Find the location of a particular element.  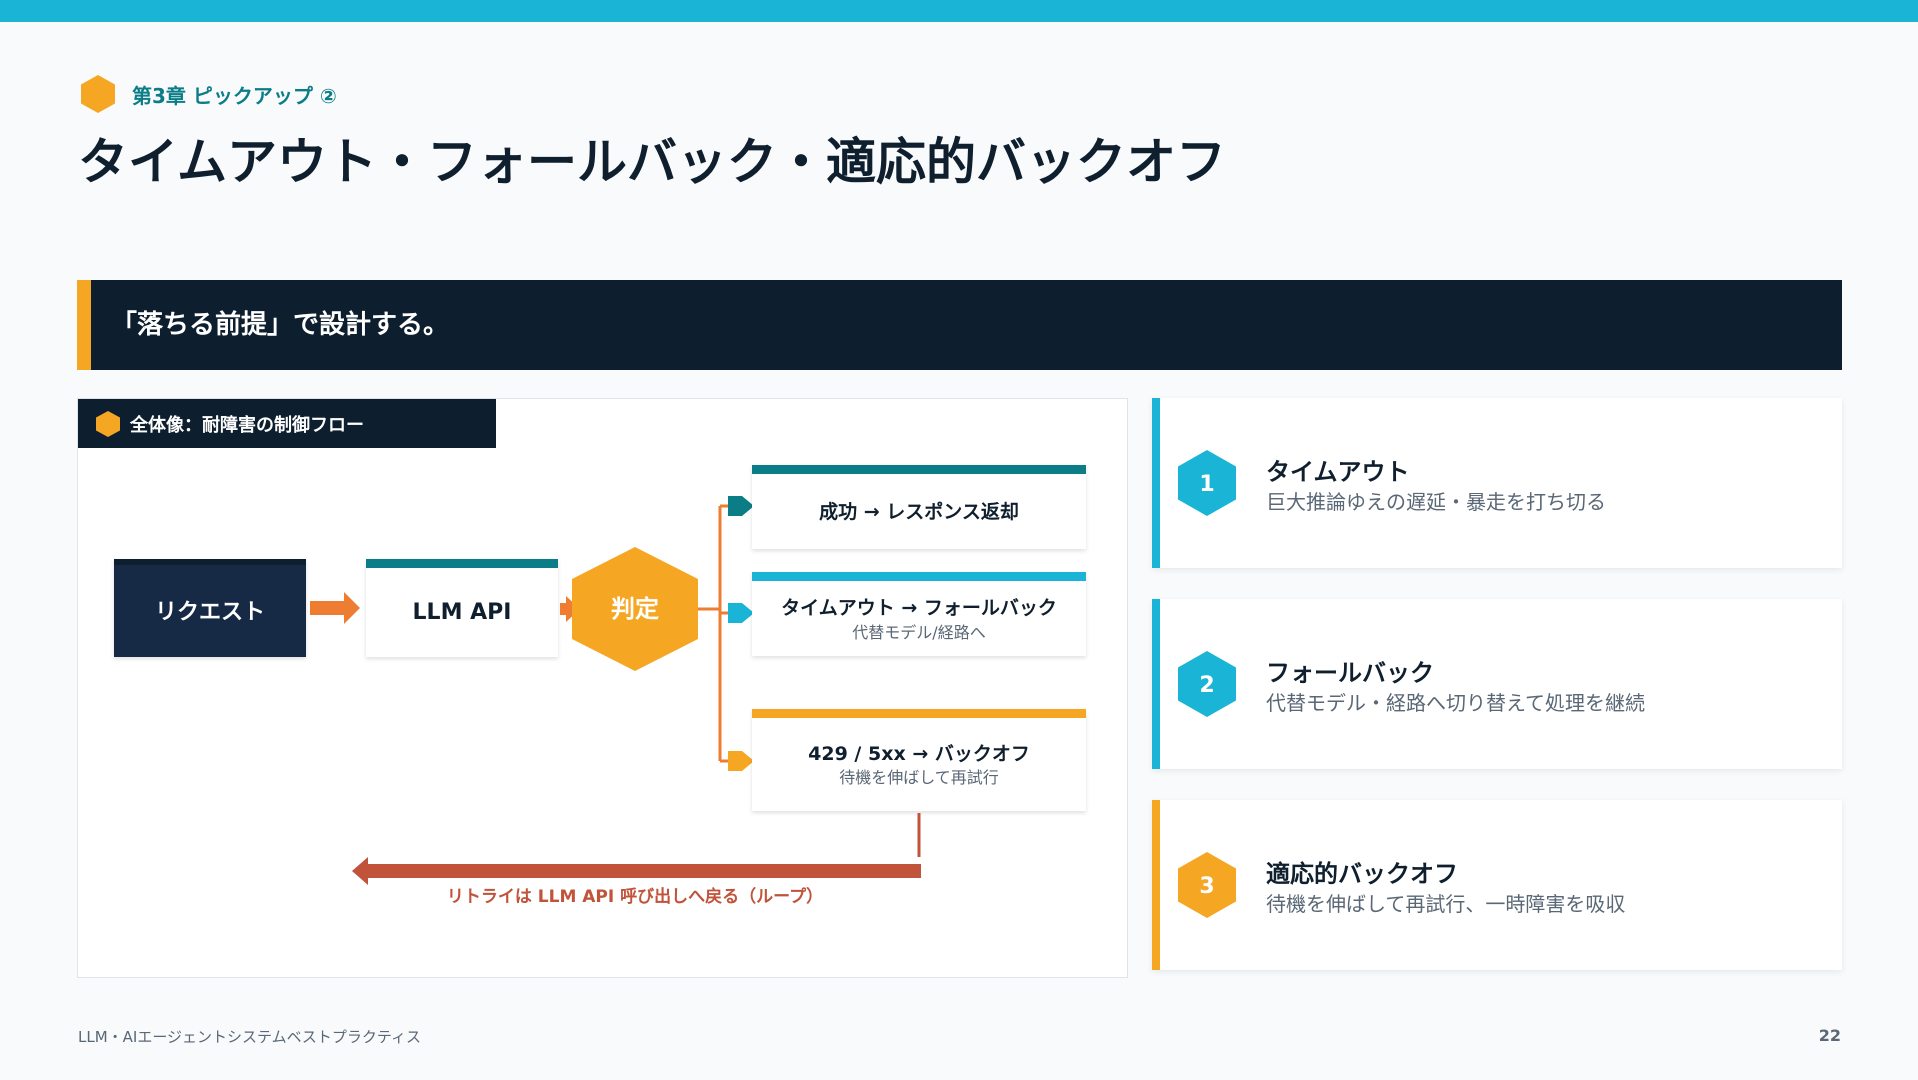

card-adaptive-backoff: 3 適応的バックオフ 待機を伸ばして再試行、一時障害を吸収 is located at coordinates (1497, 885).